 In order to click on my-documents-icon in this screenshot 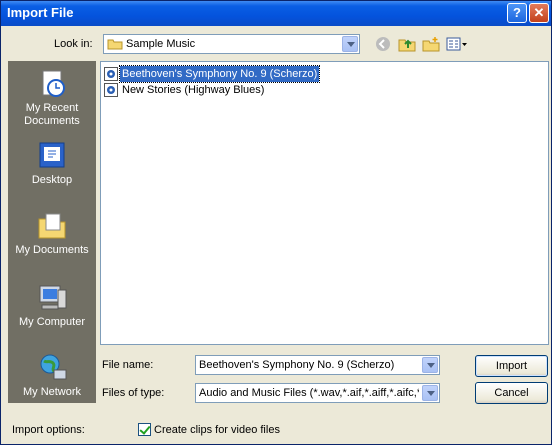, I will do `click(52, 226)`.